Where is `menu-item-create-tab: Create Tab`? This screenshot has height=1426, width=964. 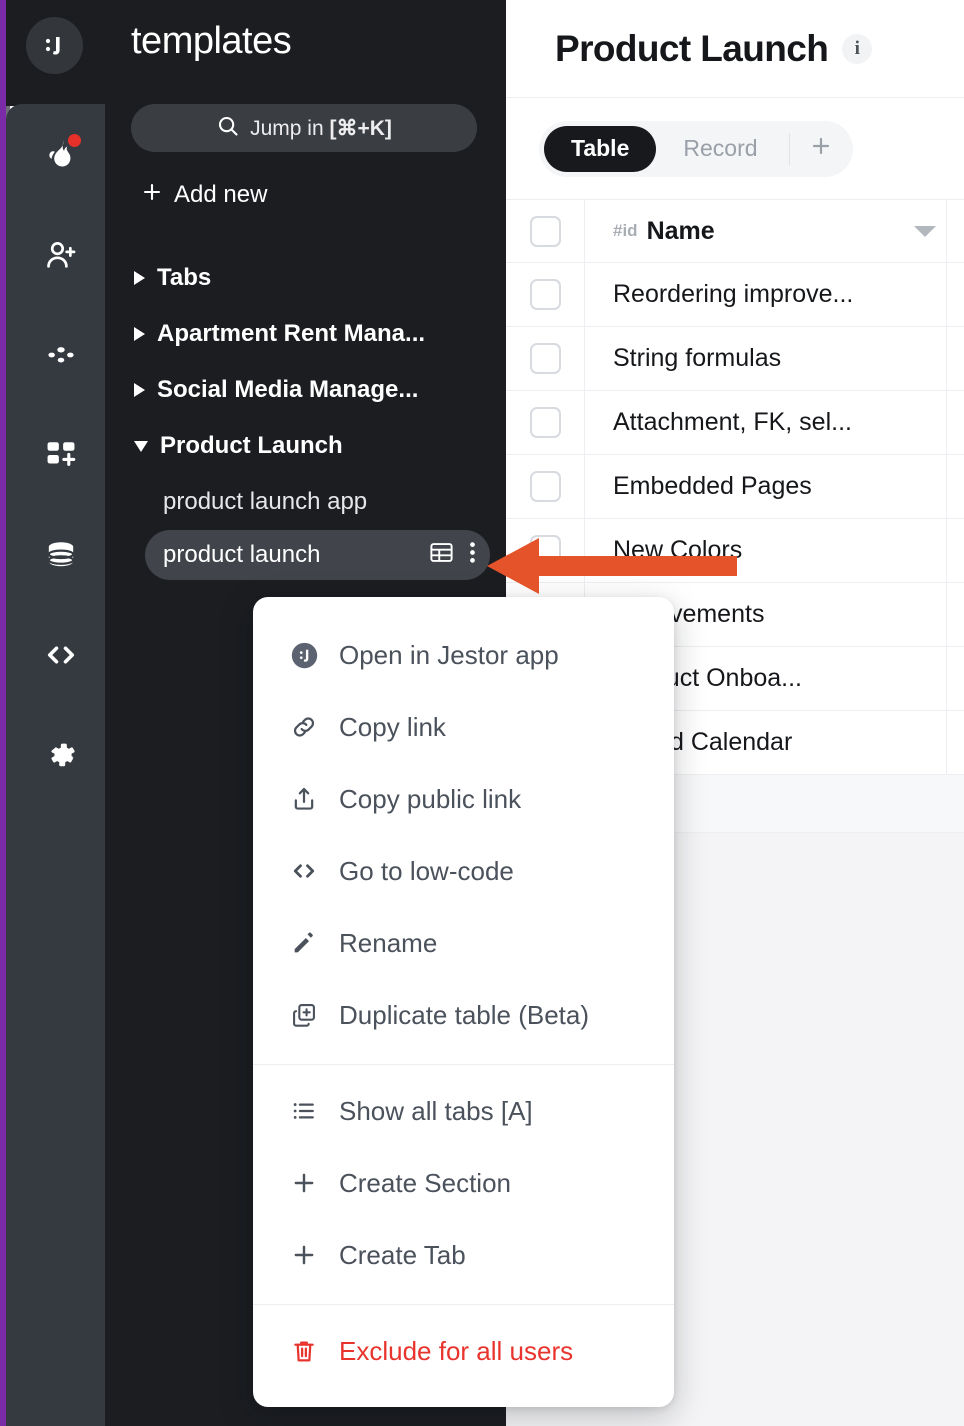 menu-item-create-tab: Create Tab is located at coordinates (463, 1255).